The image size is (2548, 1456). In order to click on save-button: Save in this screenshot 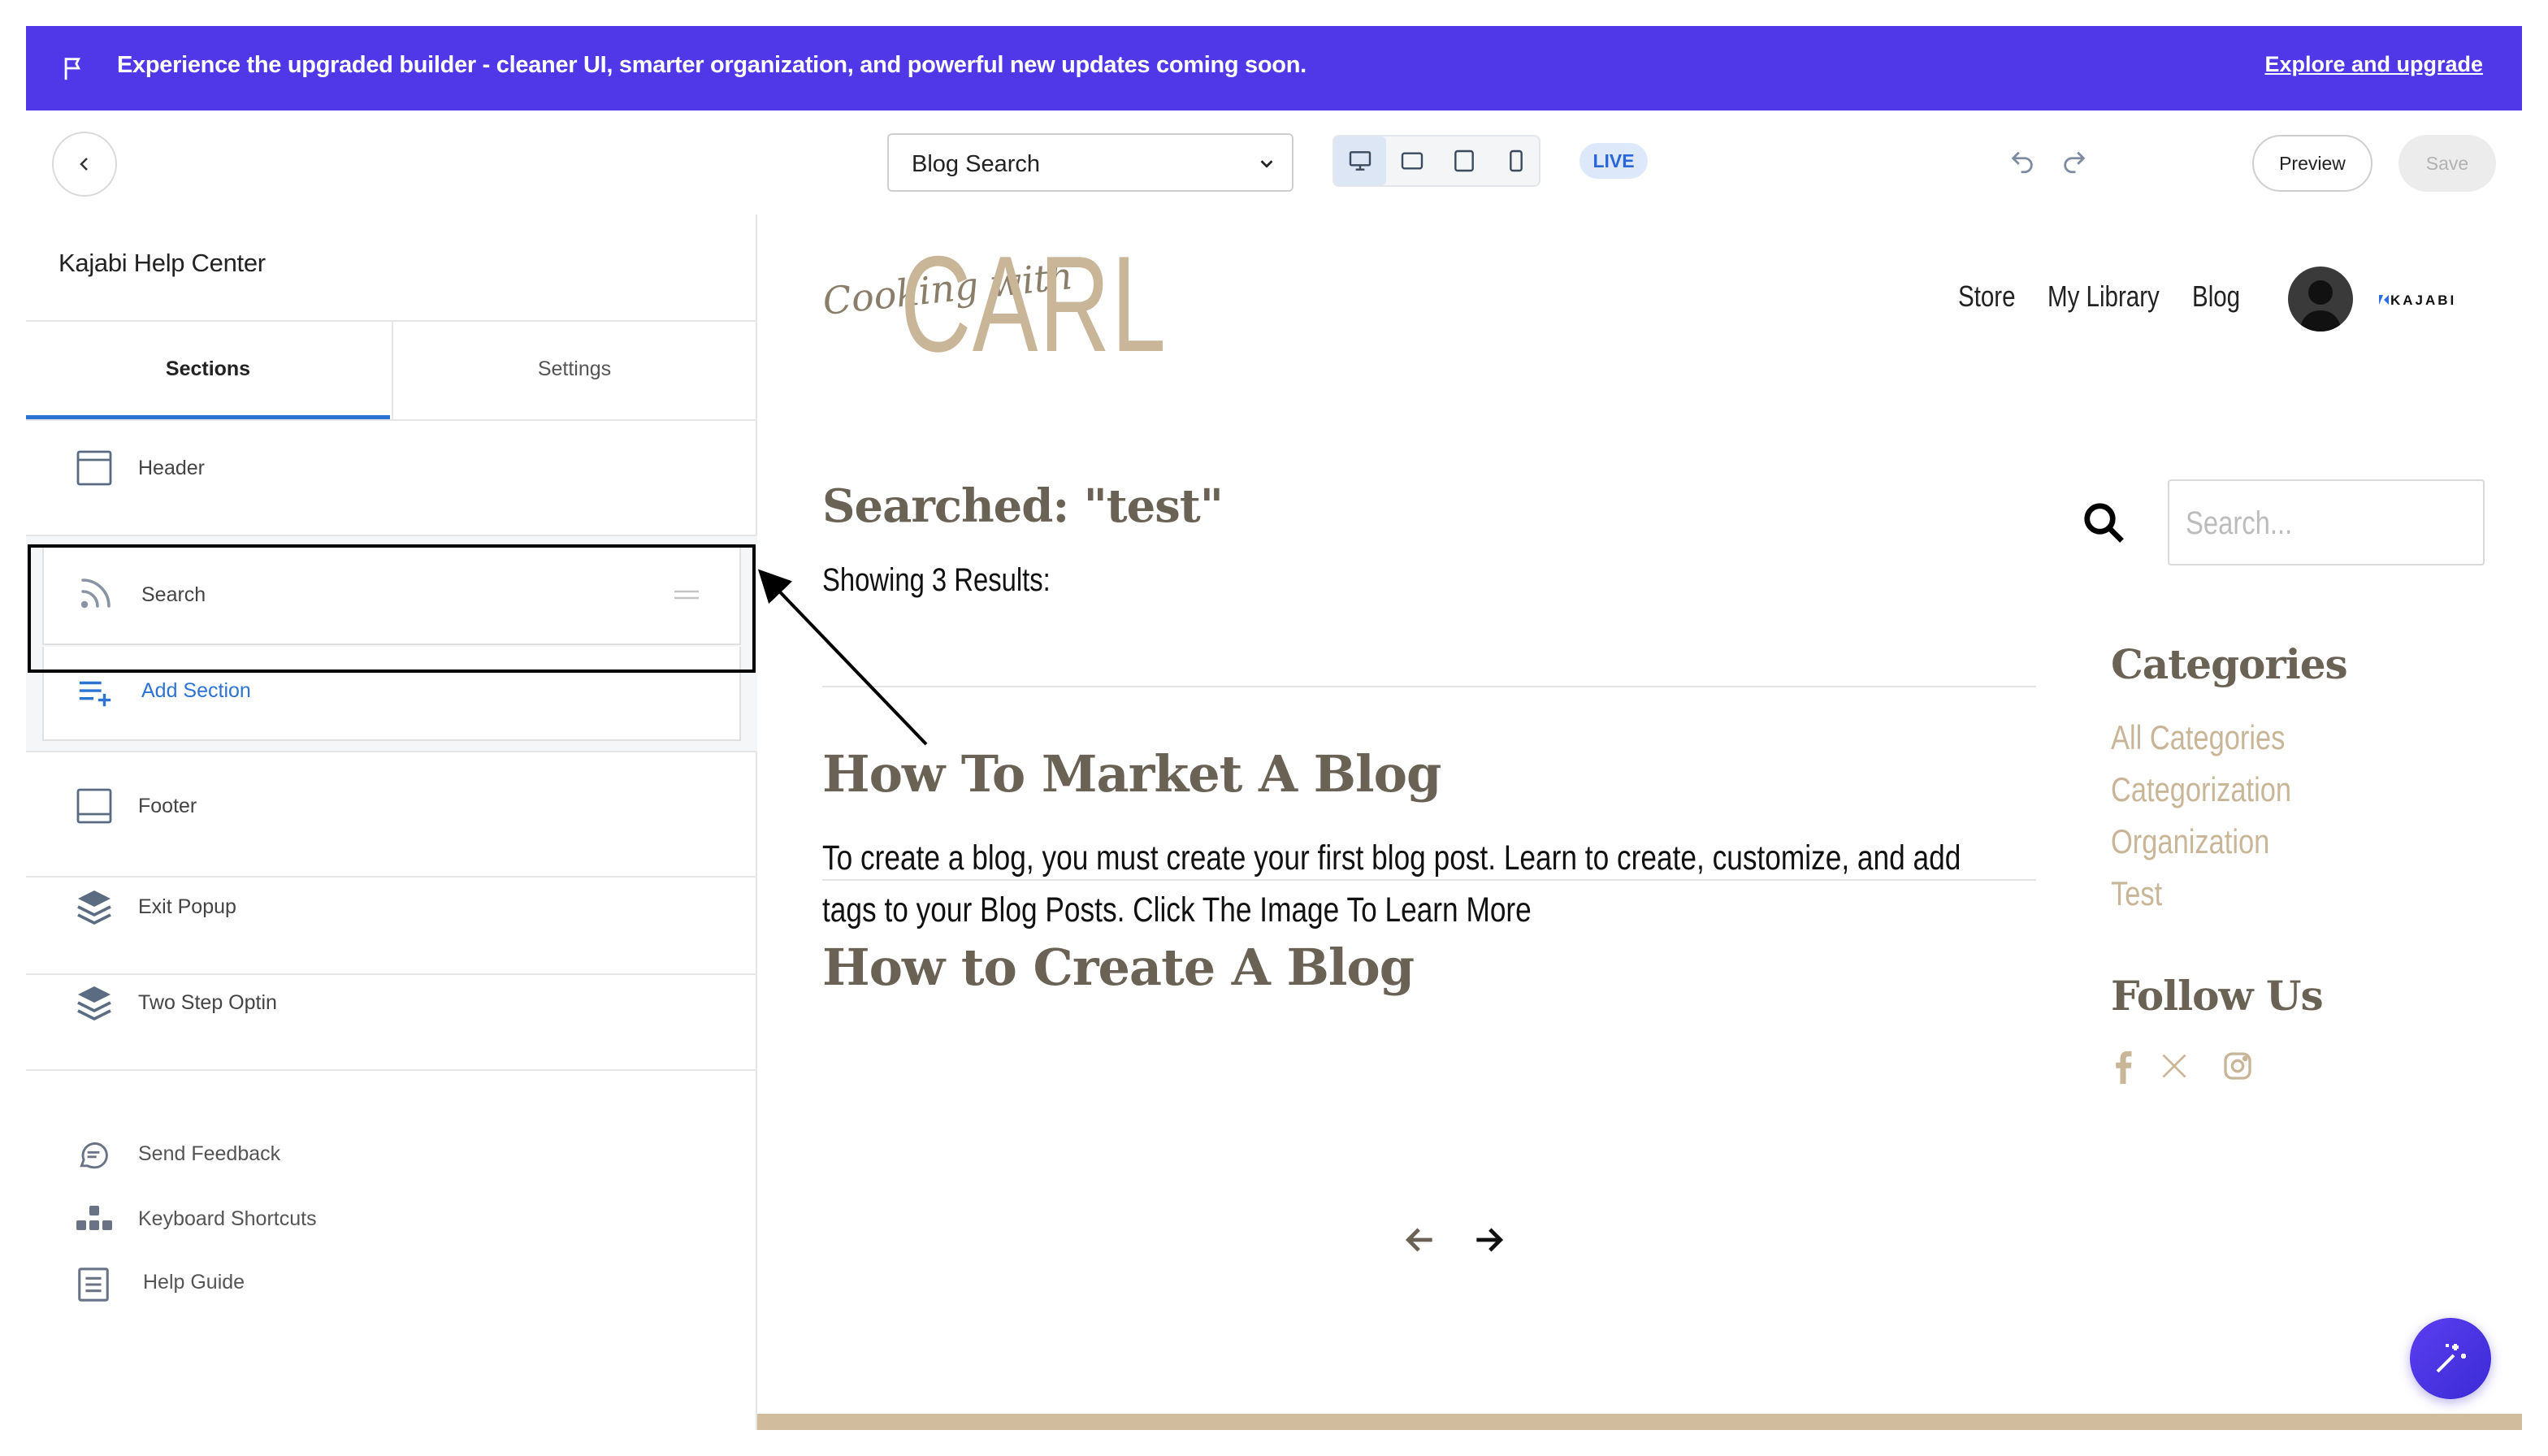, I will do `click(2447, 164)`.